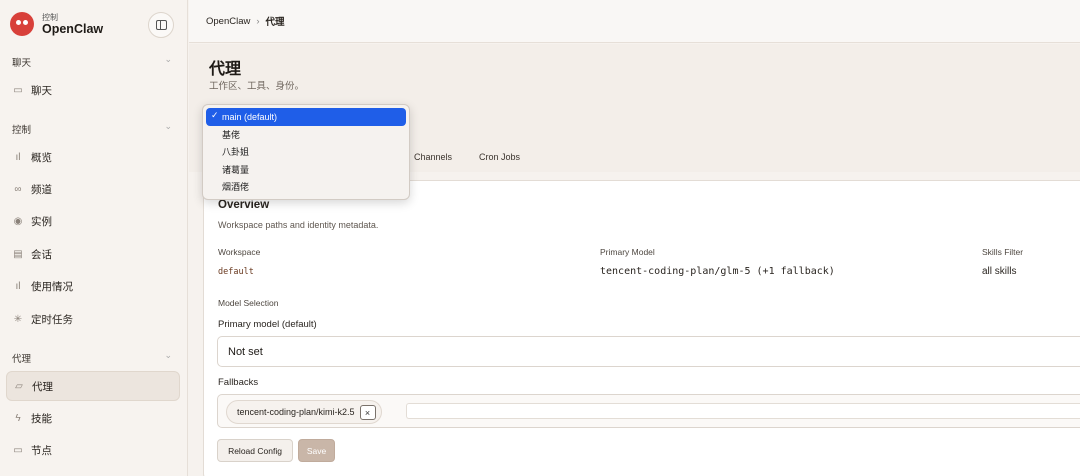 The width and height of the screenshot is (1080, 476). What do you see at coordinates (433, 157) in the screenshot?
I see `tab-channels: Channels` at bounding box center [433, 157].